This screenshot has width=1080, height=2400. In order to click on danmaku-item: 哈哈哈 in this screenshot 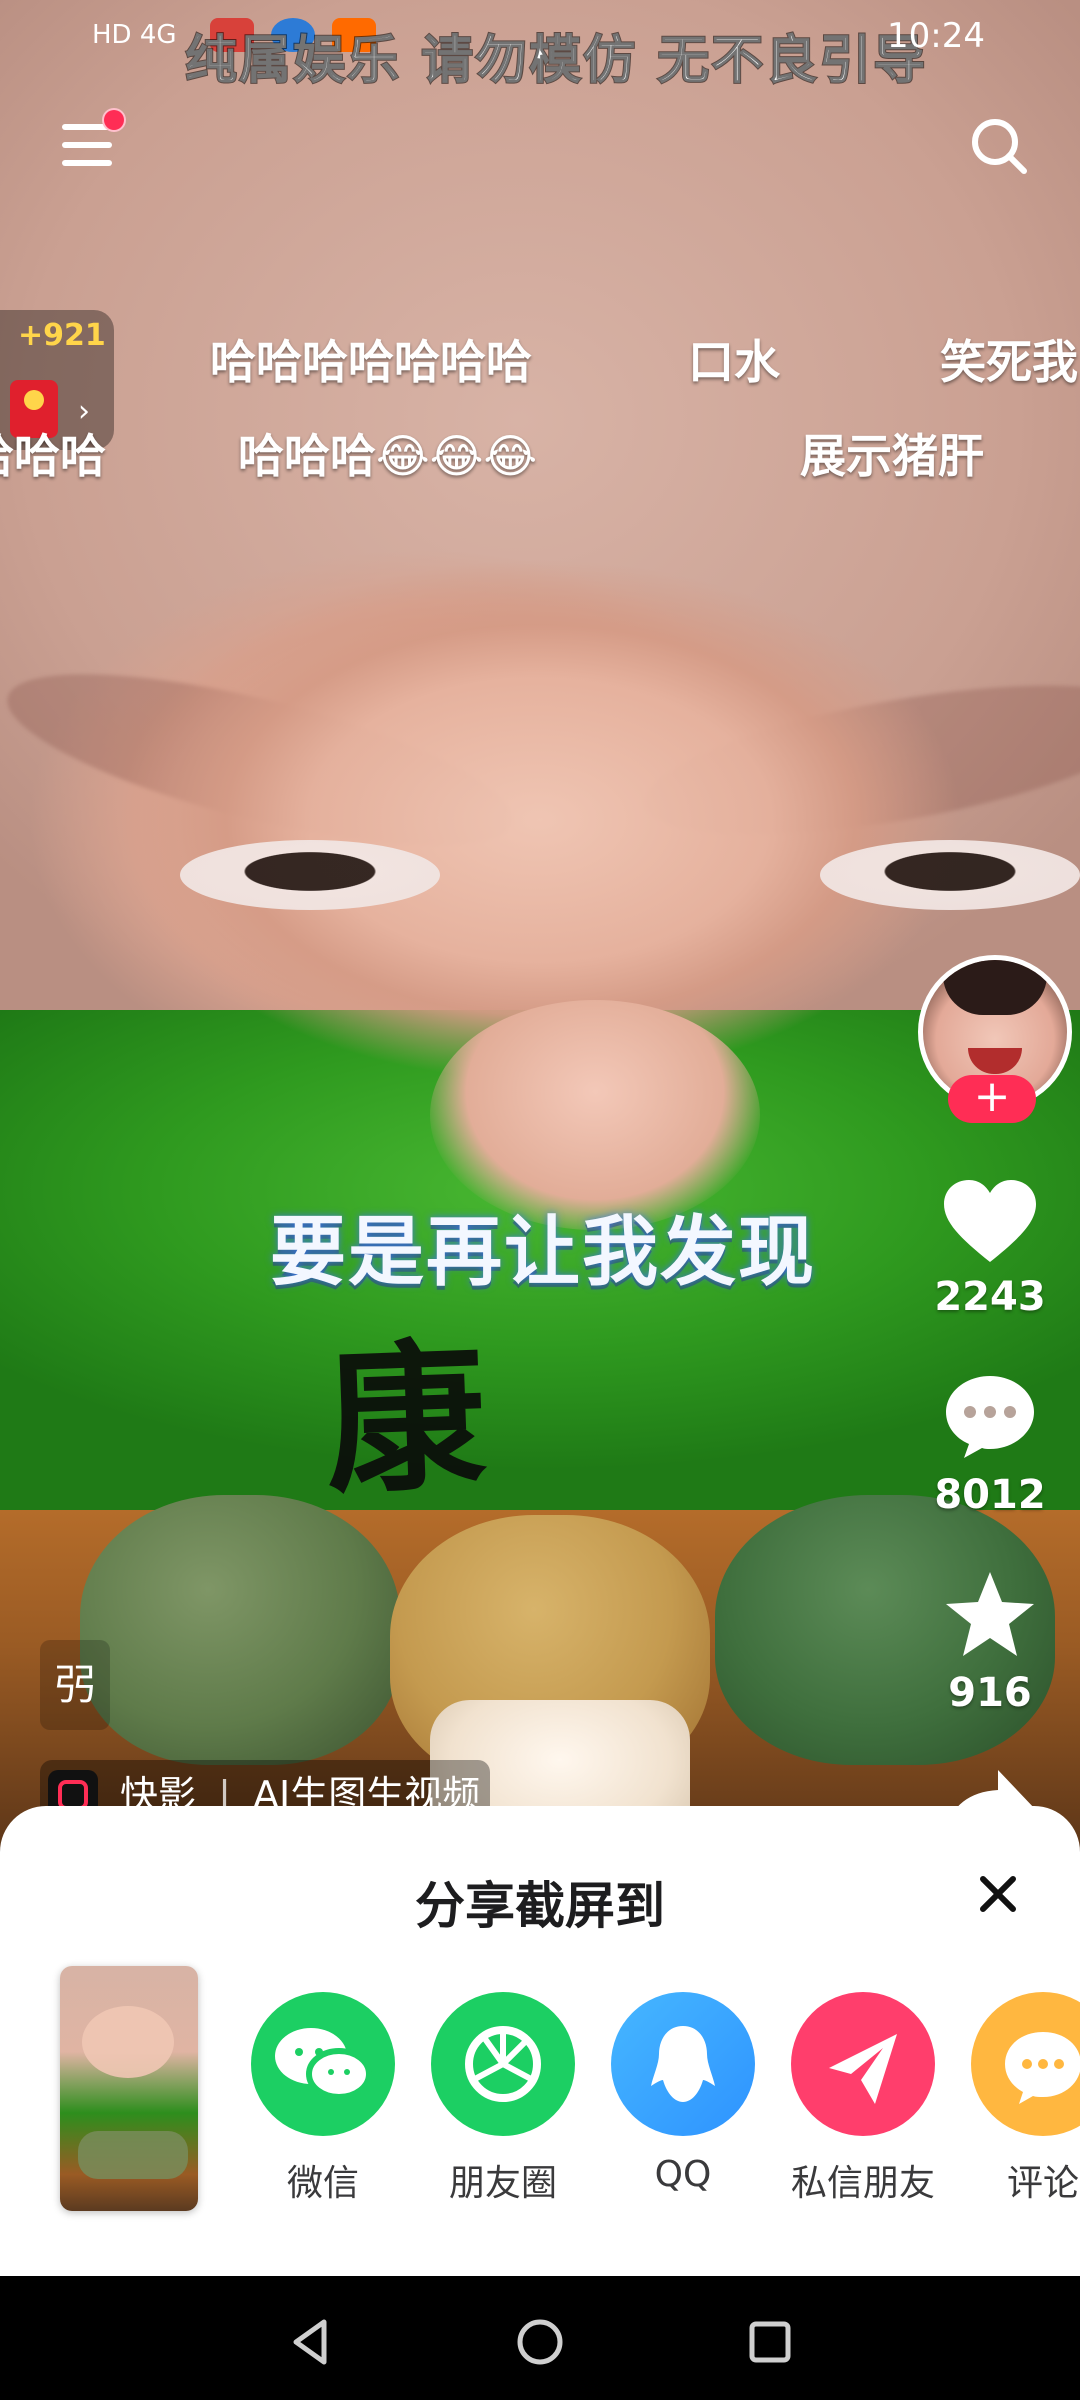, I will do `click(53, 456)`.